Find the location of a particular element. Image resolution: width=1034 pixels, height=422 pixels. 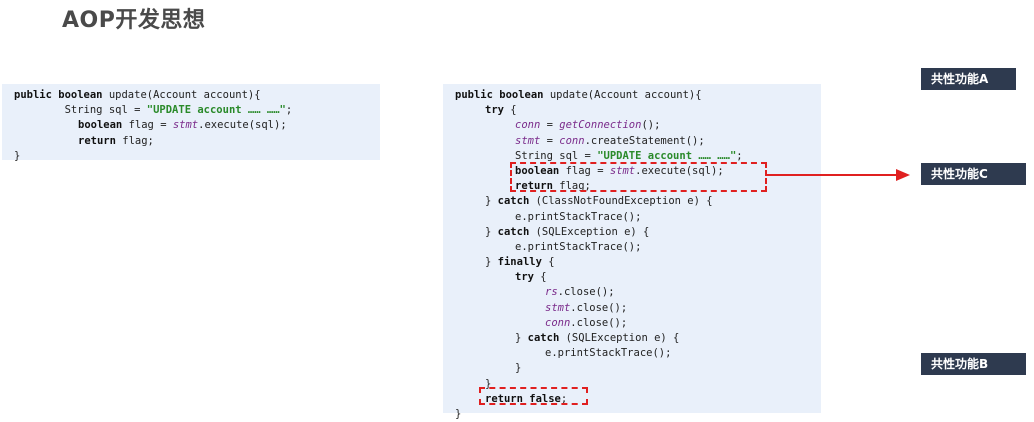

arrow-head-icon is located at coordinates (903, 175).